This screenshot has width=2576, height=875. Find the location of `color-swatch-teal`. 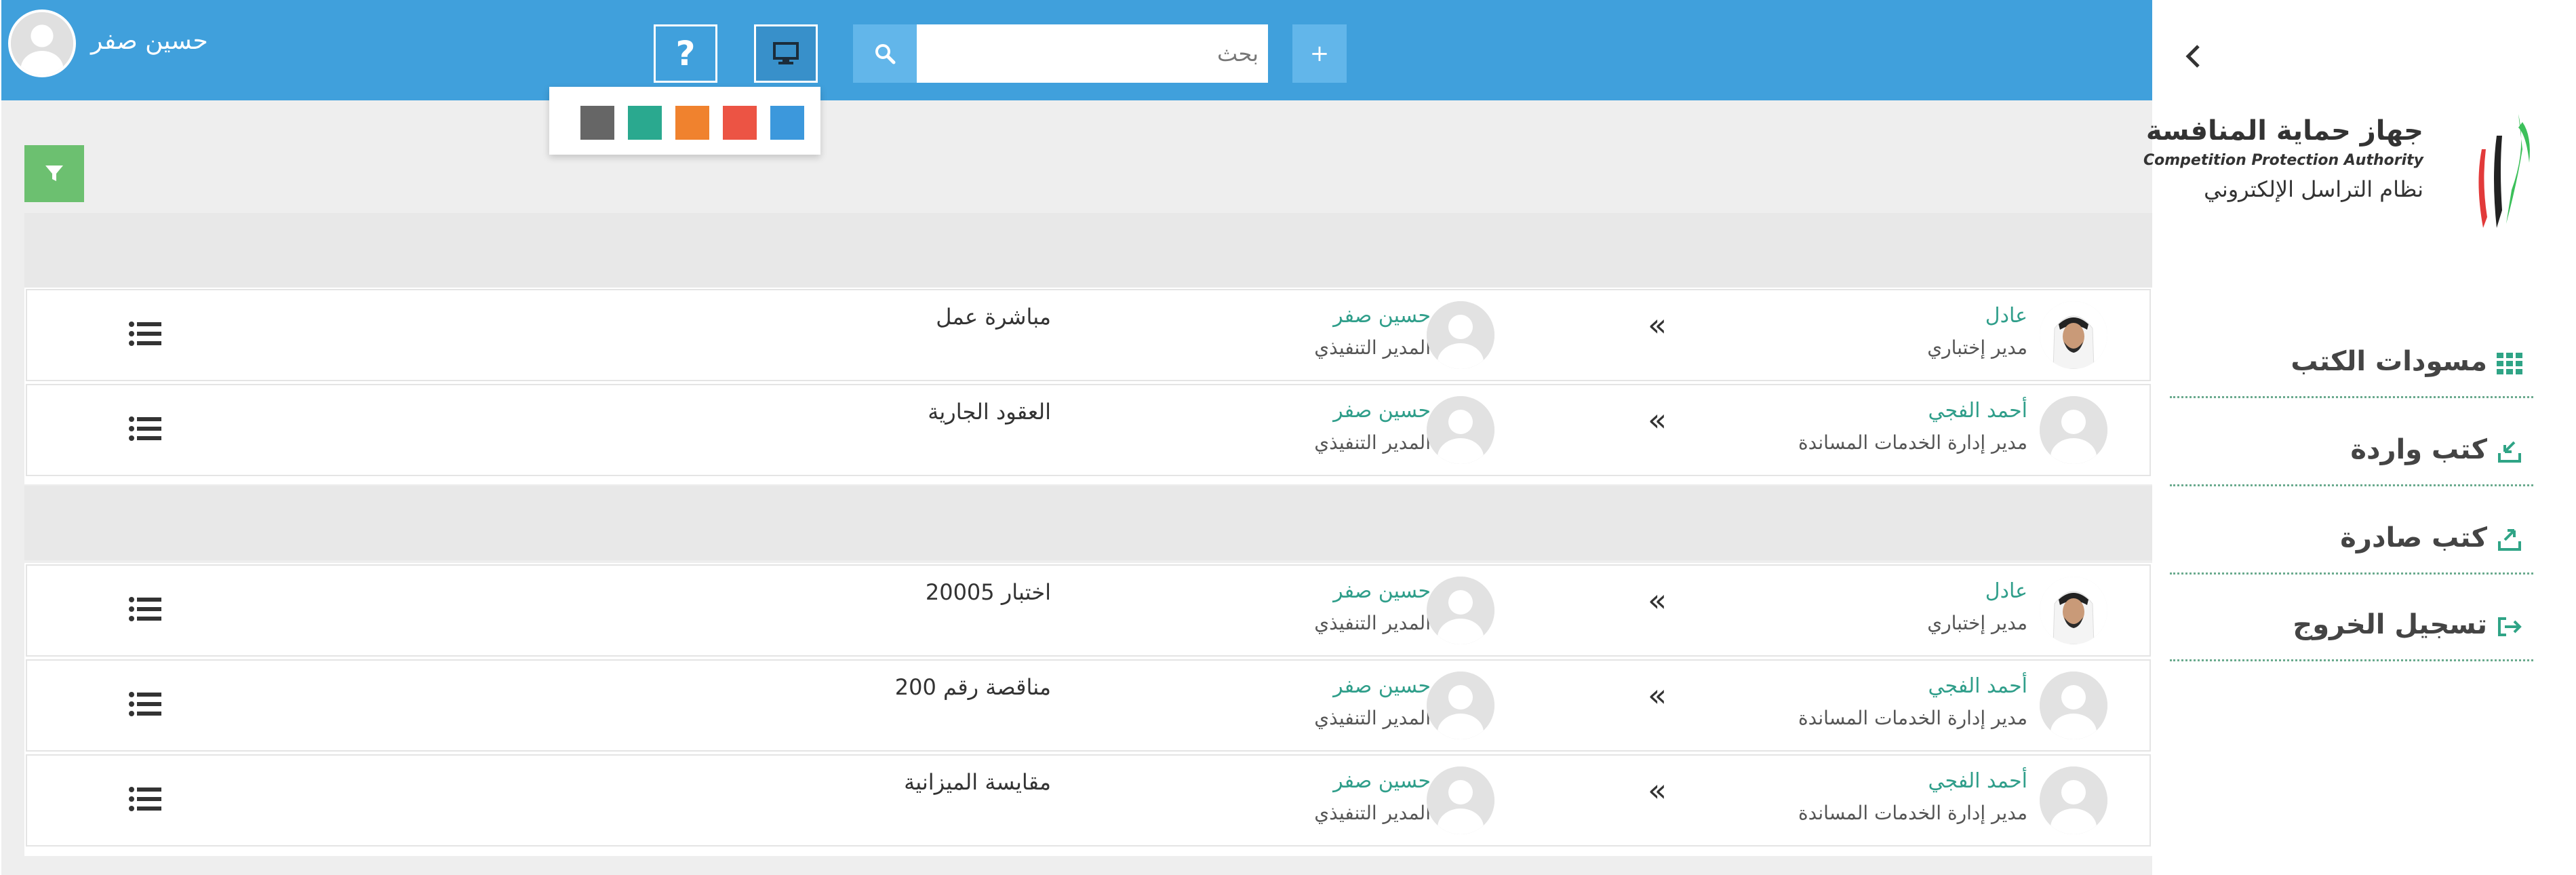

color-swatch-teal is located at coordinates (645, 123).